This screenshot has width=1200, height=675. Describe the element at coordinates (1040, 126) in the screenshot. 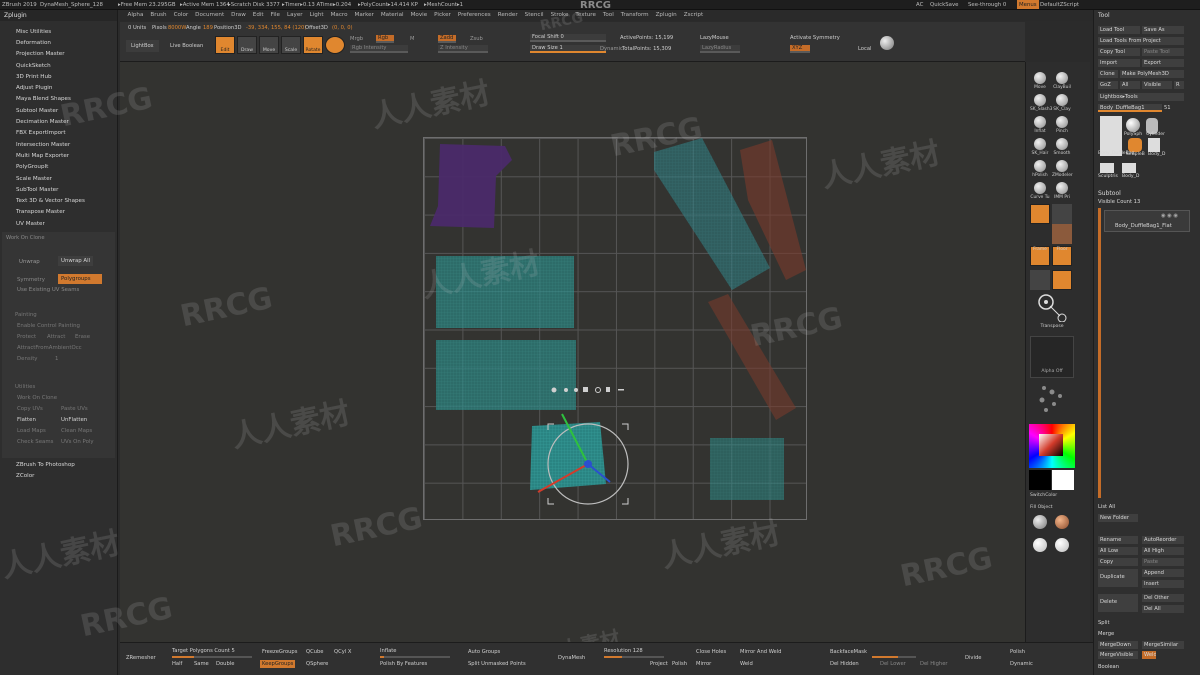

I see `inflate-brush: Inflat` at that location.